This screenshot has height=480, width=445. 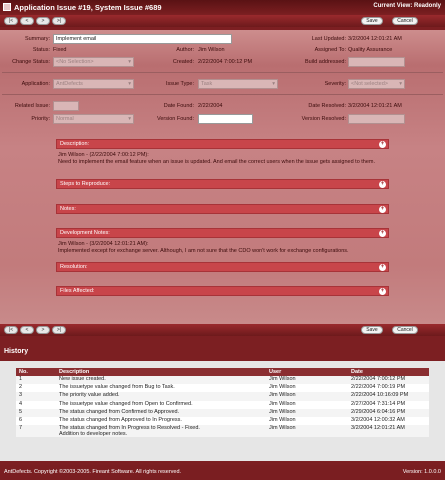 I want to click on version-resolved-label: Version Resolved:, so click(x=323, y=119).